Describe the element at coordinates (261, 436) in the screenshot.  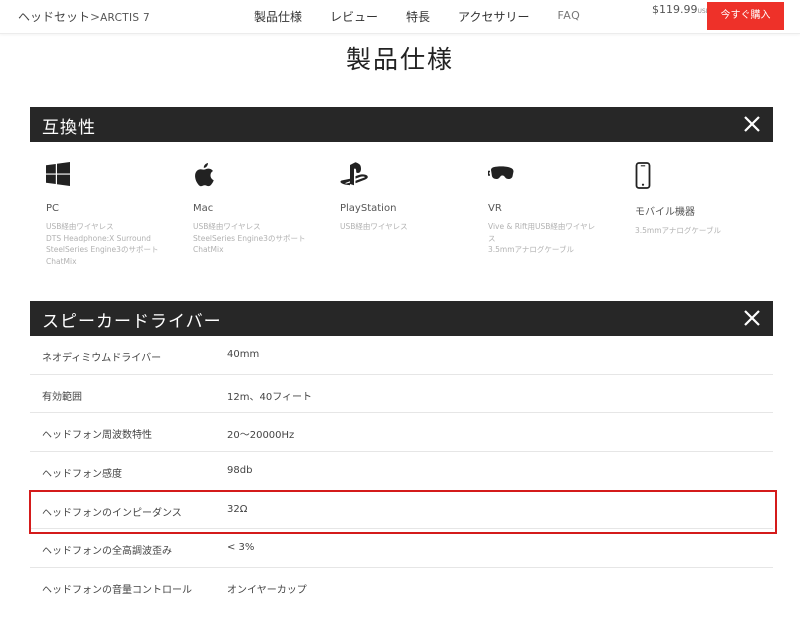
I see `spec-value: 20〜20000Hz` at that location.